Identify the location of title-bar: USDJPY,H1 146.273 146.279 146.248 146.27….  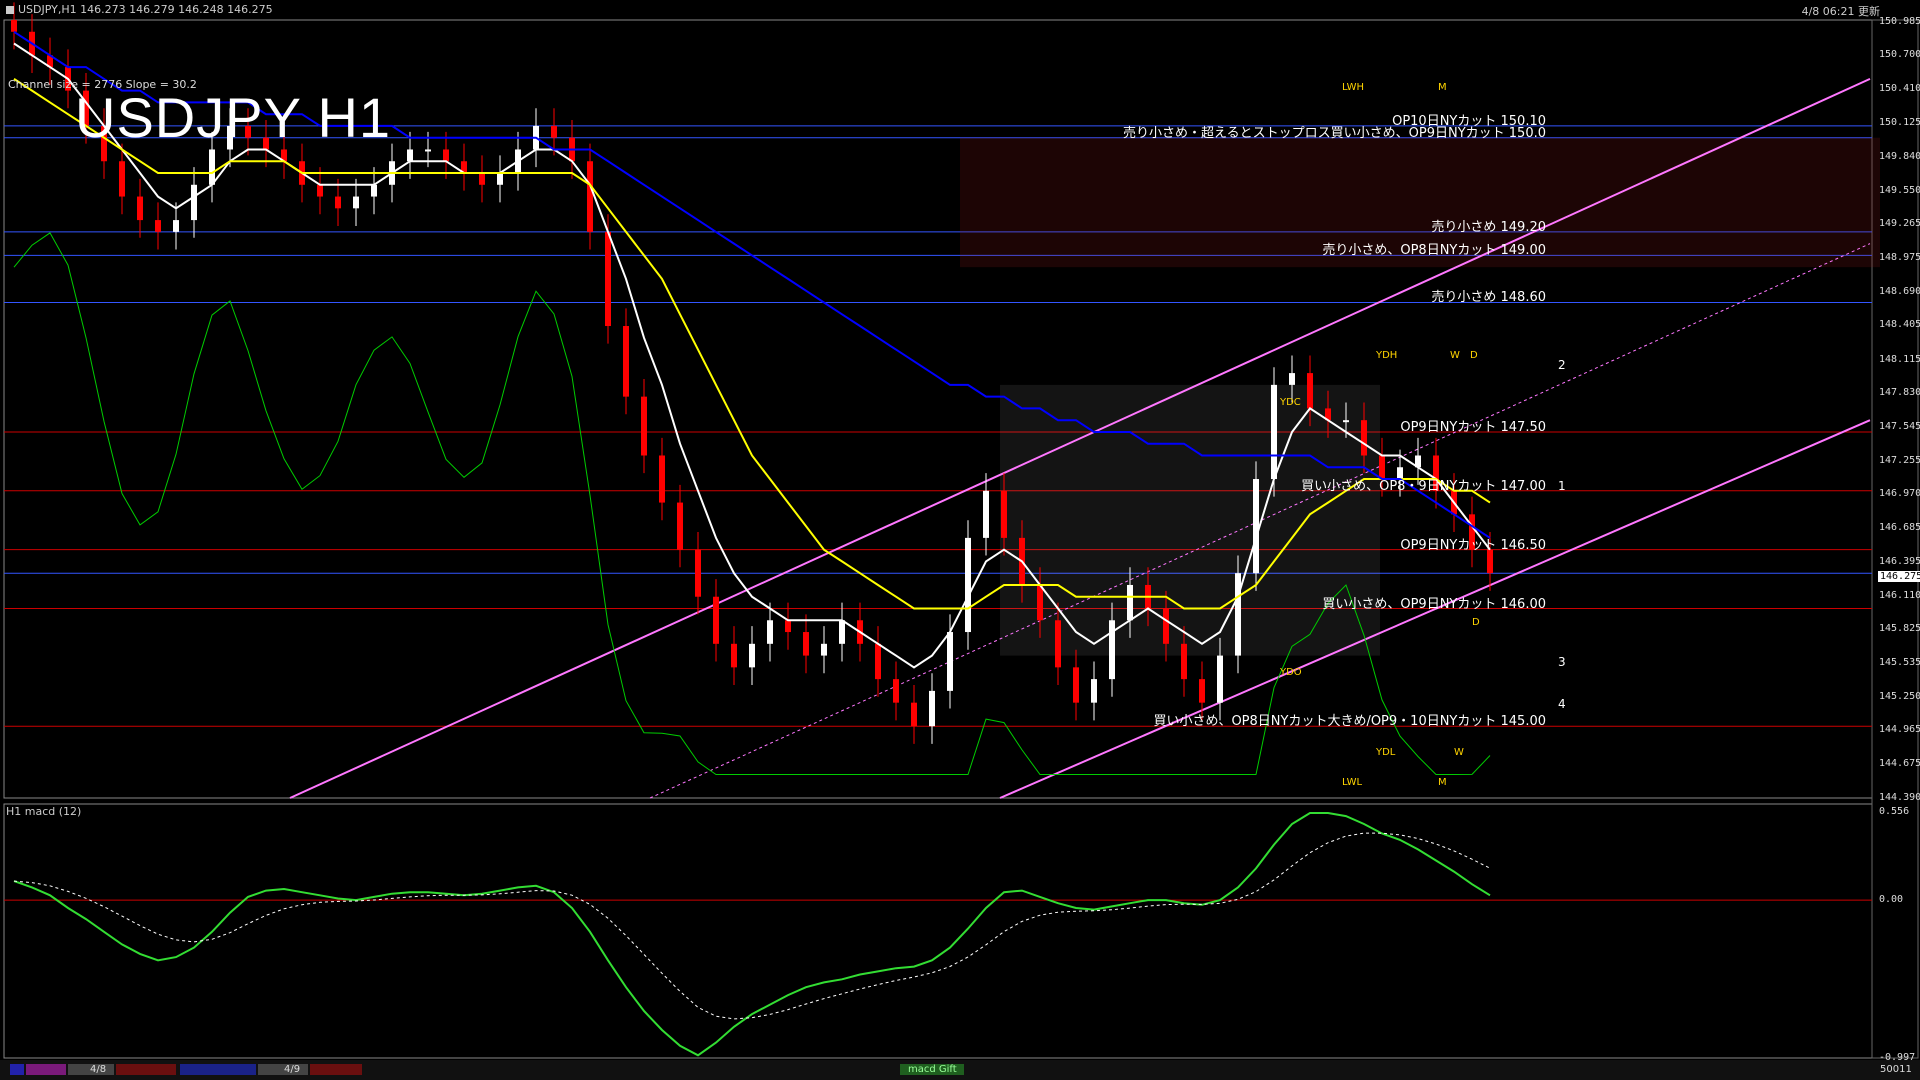
(960, 10).